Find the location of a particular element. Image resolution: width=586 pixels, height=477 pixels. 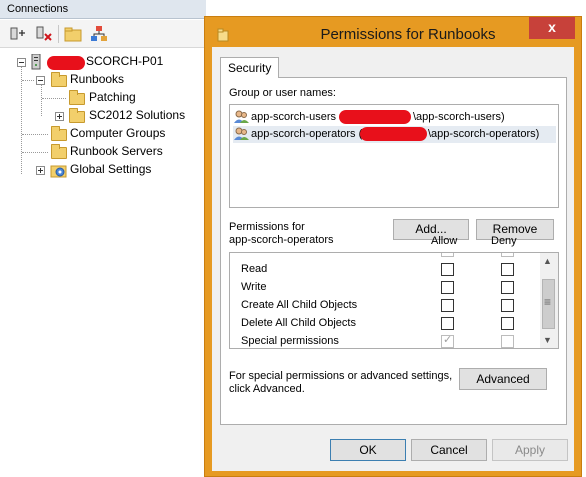

tree-item-runbooks: Runbooks is located at coordinates (103, 80).